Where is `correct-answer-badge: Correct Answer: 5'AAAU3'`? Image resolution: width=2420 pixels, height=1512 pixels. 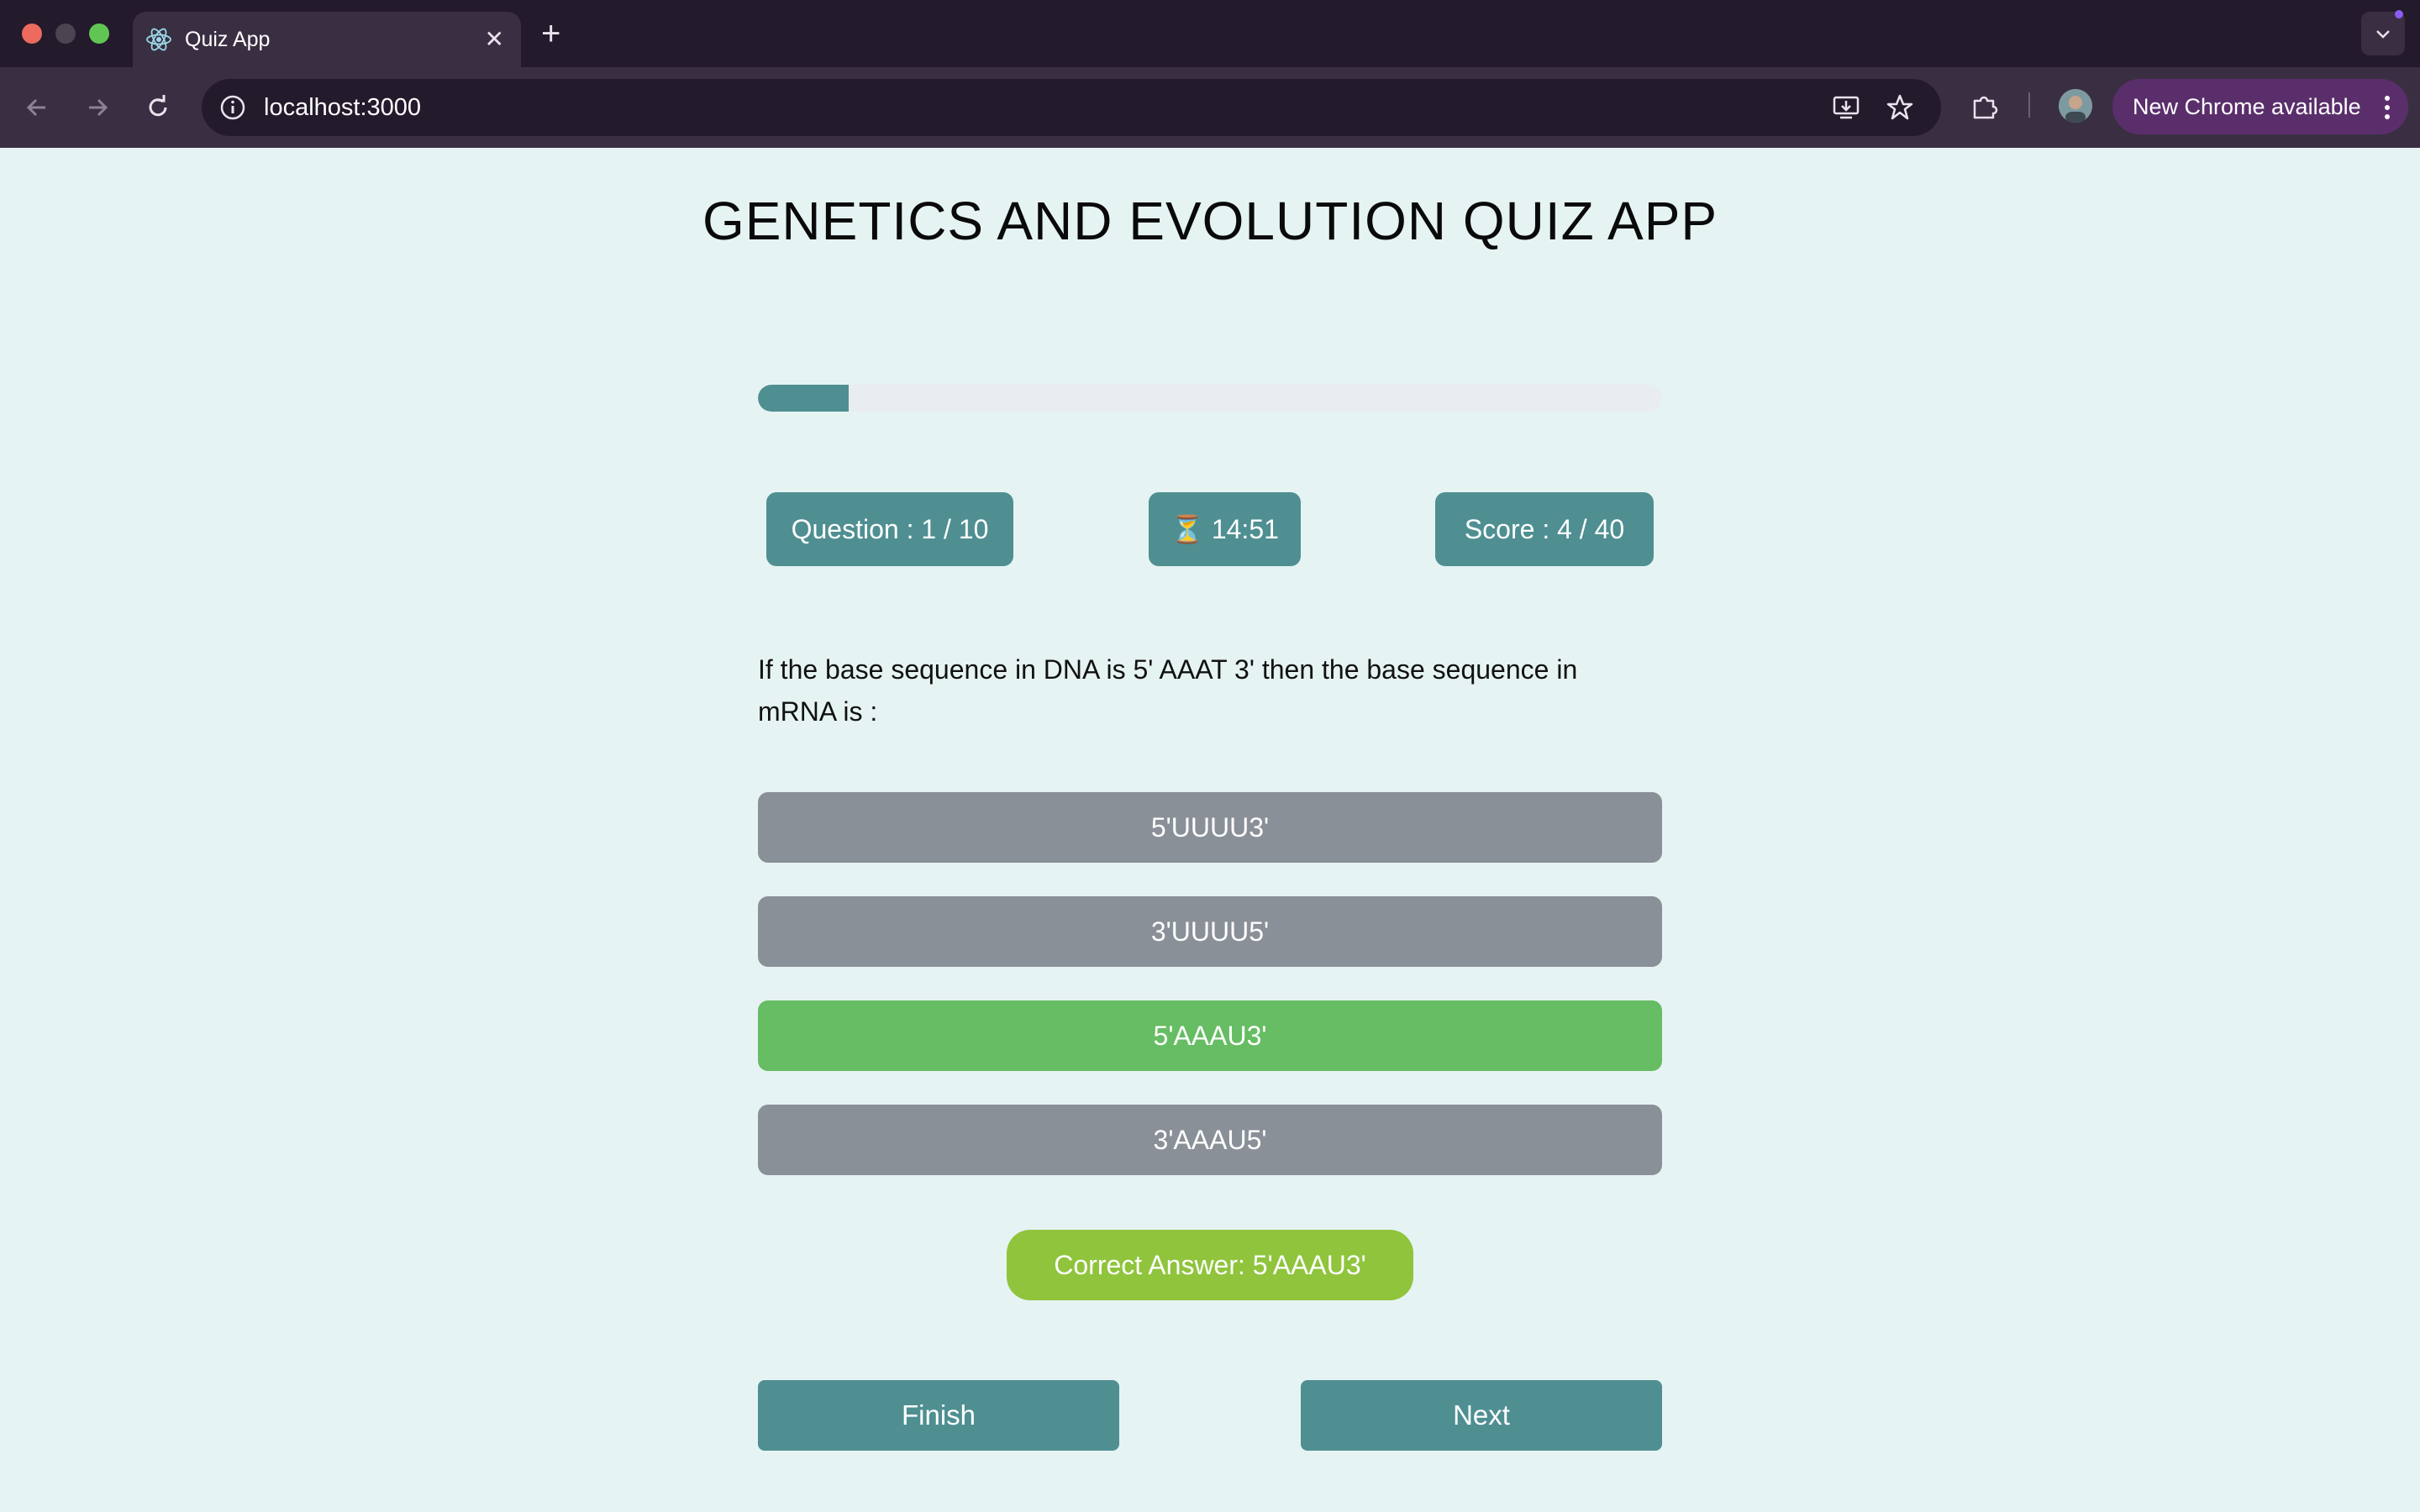 correct-answer-badge: Correct Answer: 5'AAAU3' is located at coordinates (1210, 1265).